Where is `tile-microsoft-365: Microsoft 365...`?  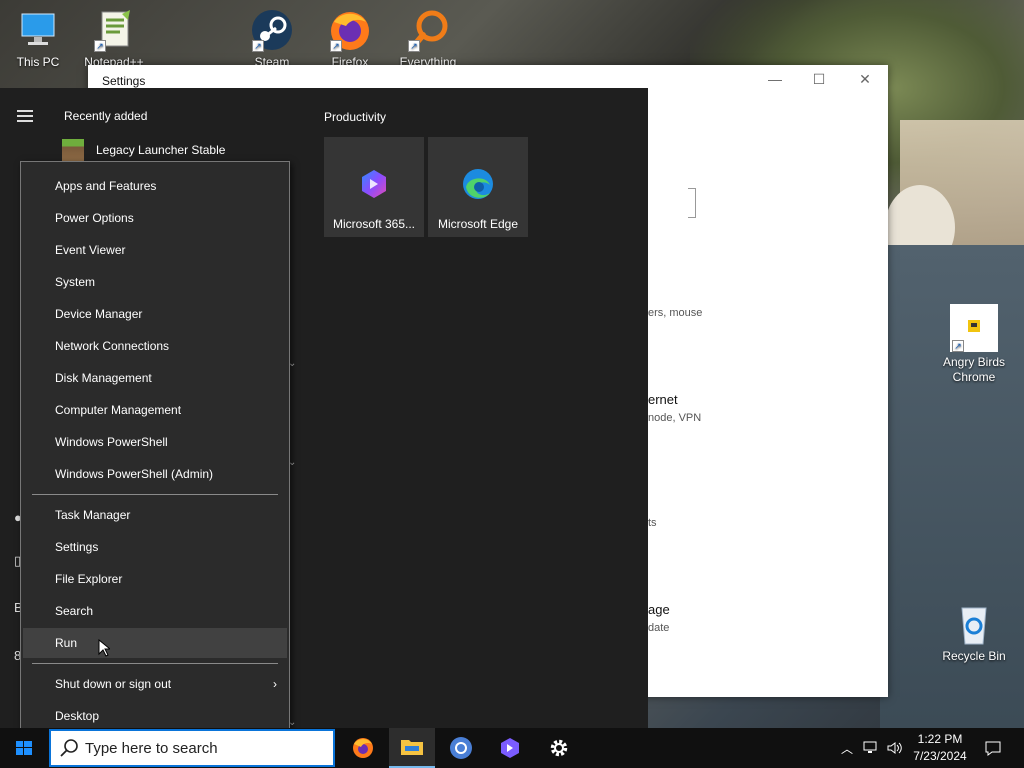
tile-microsoft-365: Microsoft 365... is located at coordinates (374, 187).